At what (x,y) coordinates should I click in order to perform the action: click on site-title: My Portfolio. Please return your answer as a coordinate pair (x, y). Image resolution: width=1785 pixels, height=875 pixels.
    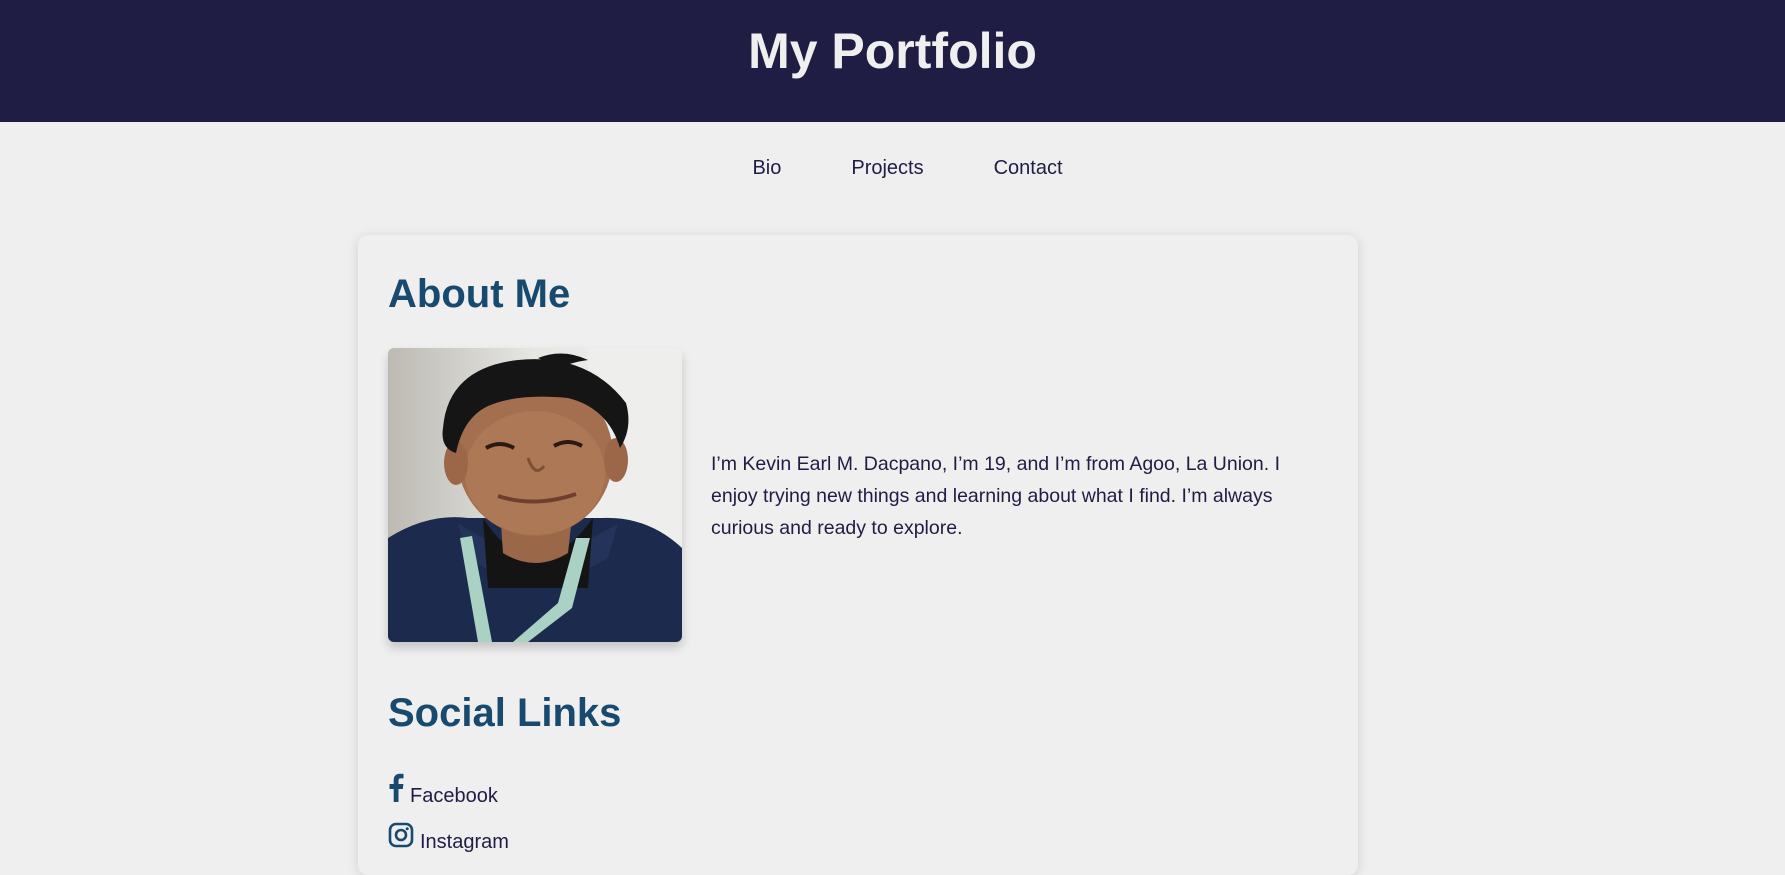
    Looking at the image, I should click on (892, 51).